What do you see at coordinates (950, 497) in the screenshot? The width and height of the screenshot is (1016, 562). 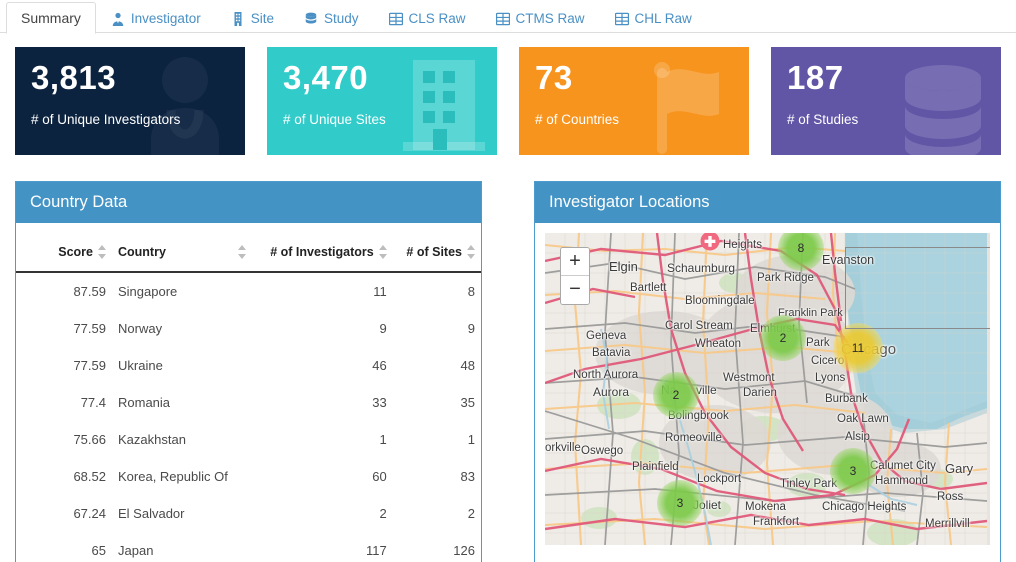 I see `map-label: Ross` at bounding box center [950, 497].